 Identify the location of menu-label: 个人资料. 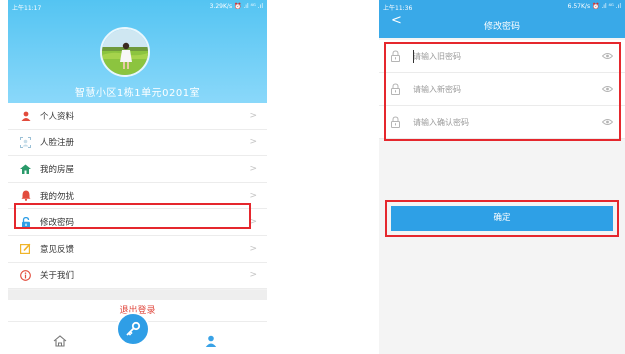
(57, 116).